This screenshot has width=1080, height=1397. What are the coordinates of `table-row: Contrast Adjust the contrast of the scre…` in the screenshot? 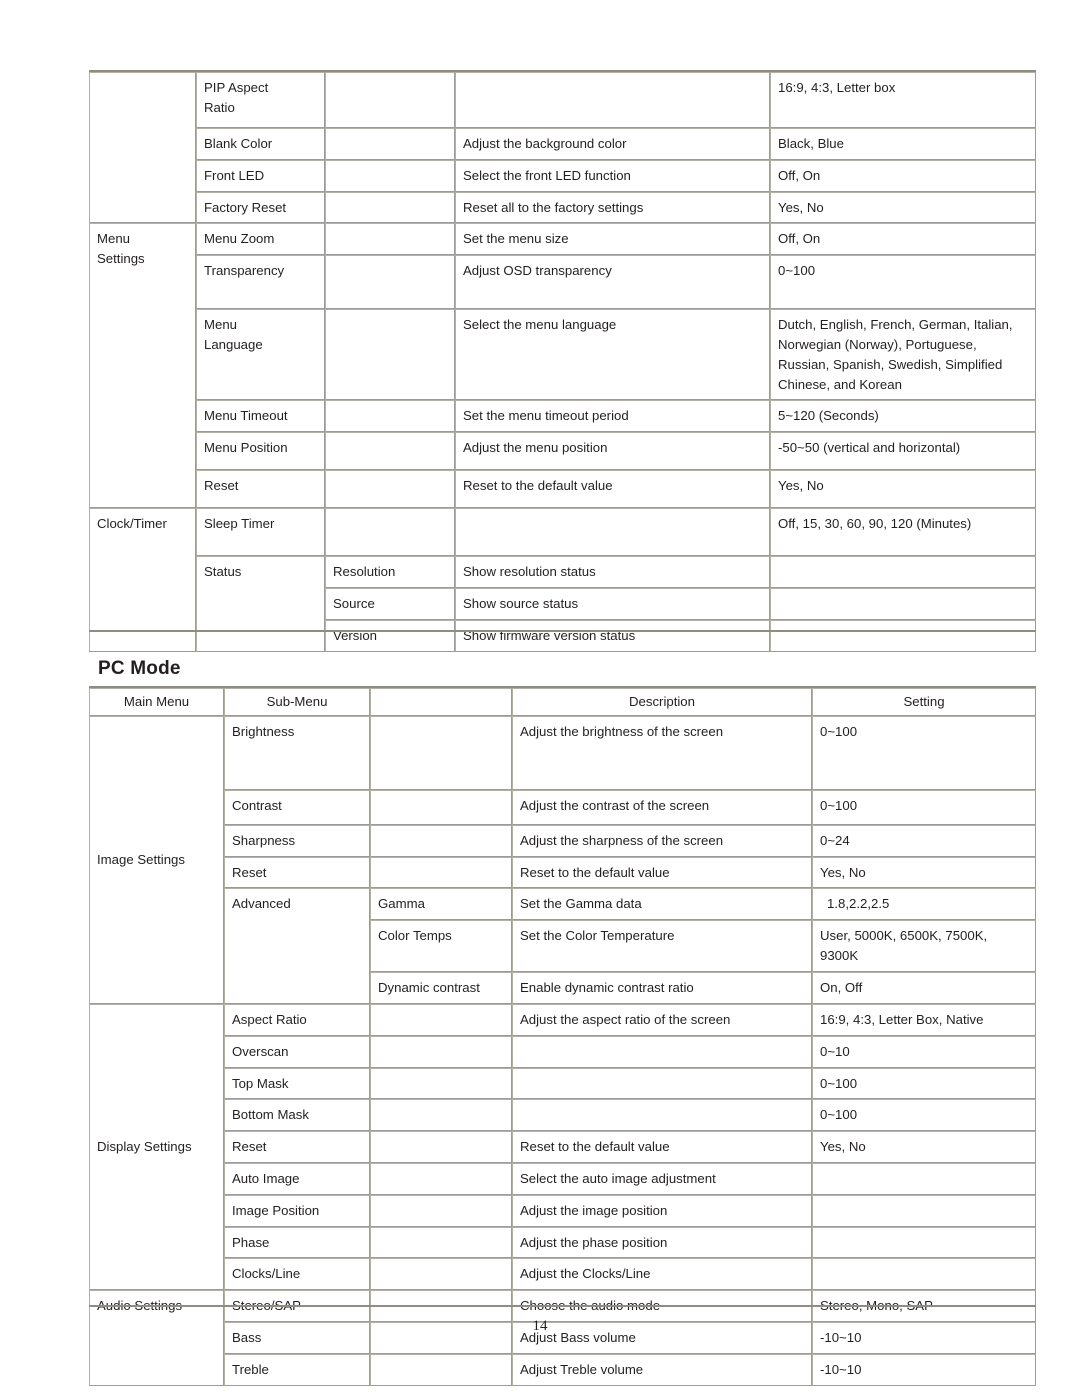 It's located at (562, 807).